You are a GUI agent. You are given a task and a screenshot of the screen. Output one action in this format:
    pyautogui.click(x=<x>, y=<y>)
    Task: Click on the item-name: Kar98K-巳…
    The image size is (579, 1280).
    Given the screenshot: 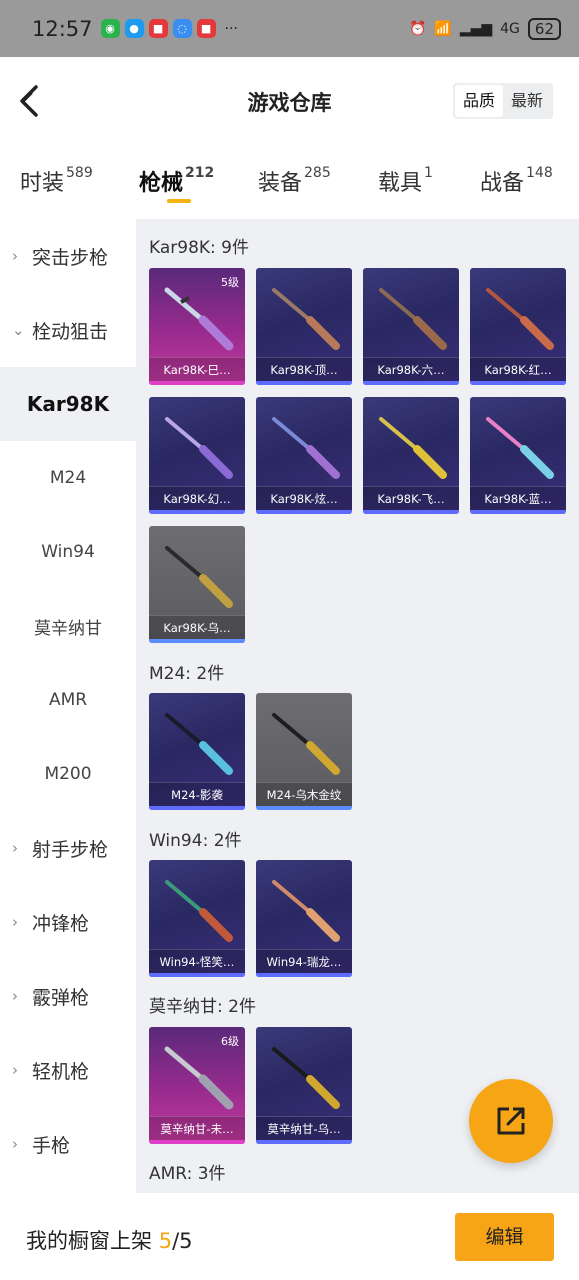 What is the action you would take?
    pyautogui.click(x=197, y=369)
    